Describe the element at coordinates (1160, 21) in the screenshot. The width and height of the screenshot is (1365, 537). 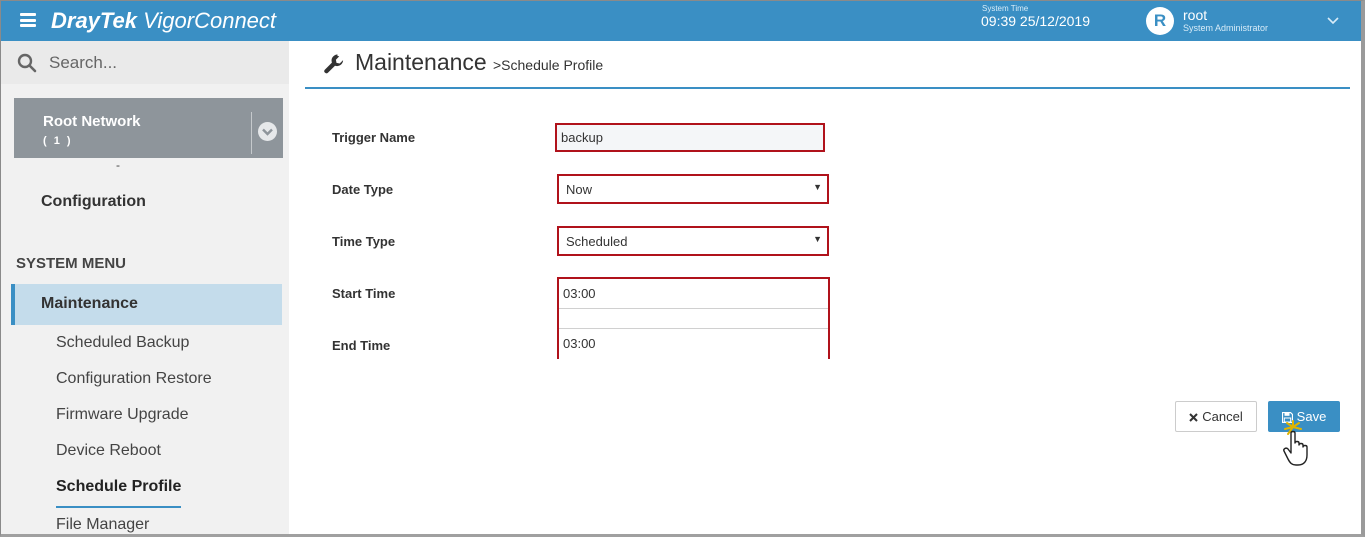
I see `avatar: R` at that location.